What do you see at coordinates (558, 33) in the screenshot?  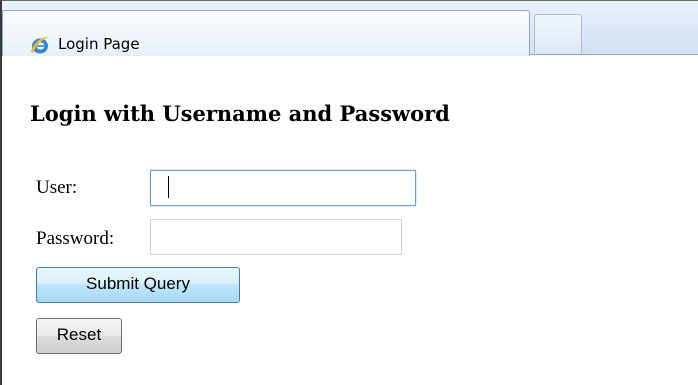 I see `new-tab-button` at bounding box center [558, 33].